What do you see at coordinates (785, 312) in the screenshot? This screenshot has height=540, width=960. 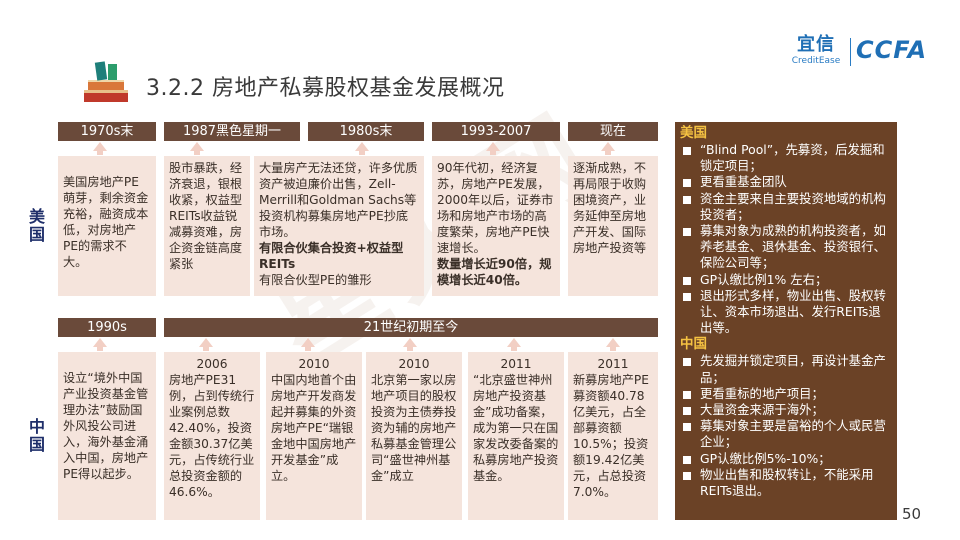 I see `panel-us-item: 退出形式多样，物业出售、股权转让、资本市场退出、发行REITs退出等。` at bounding box center [785, 312].